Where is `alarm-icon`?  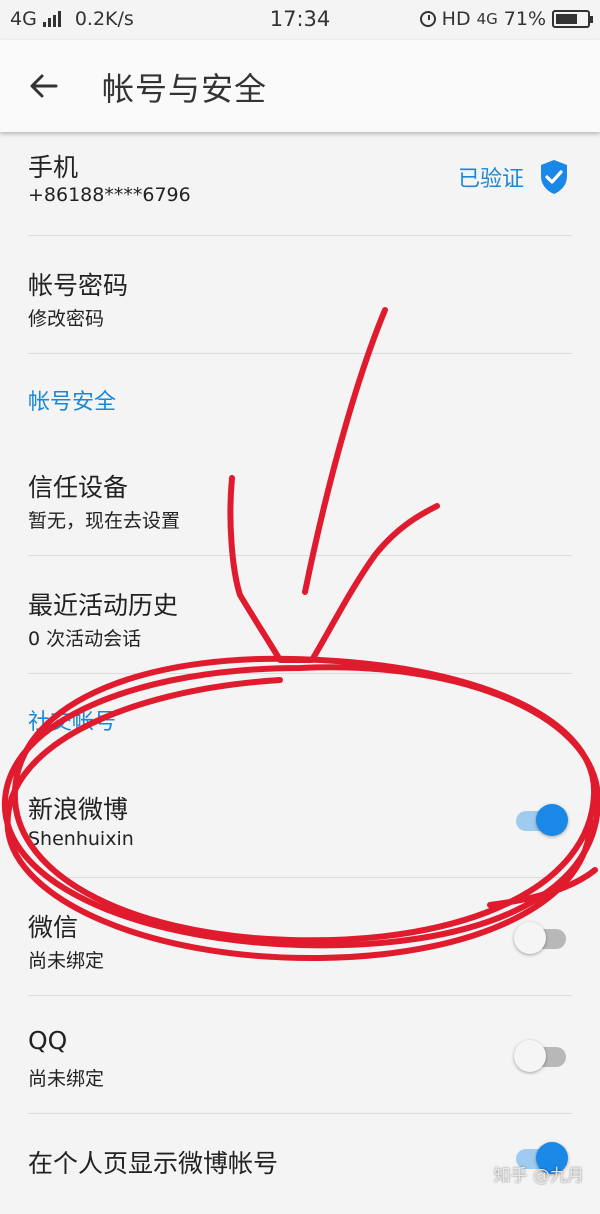 alarm-icon is located at coordinates (427, 19).